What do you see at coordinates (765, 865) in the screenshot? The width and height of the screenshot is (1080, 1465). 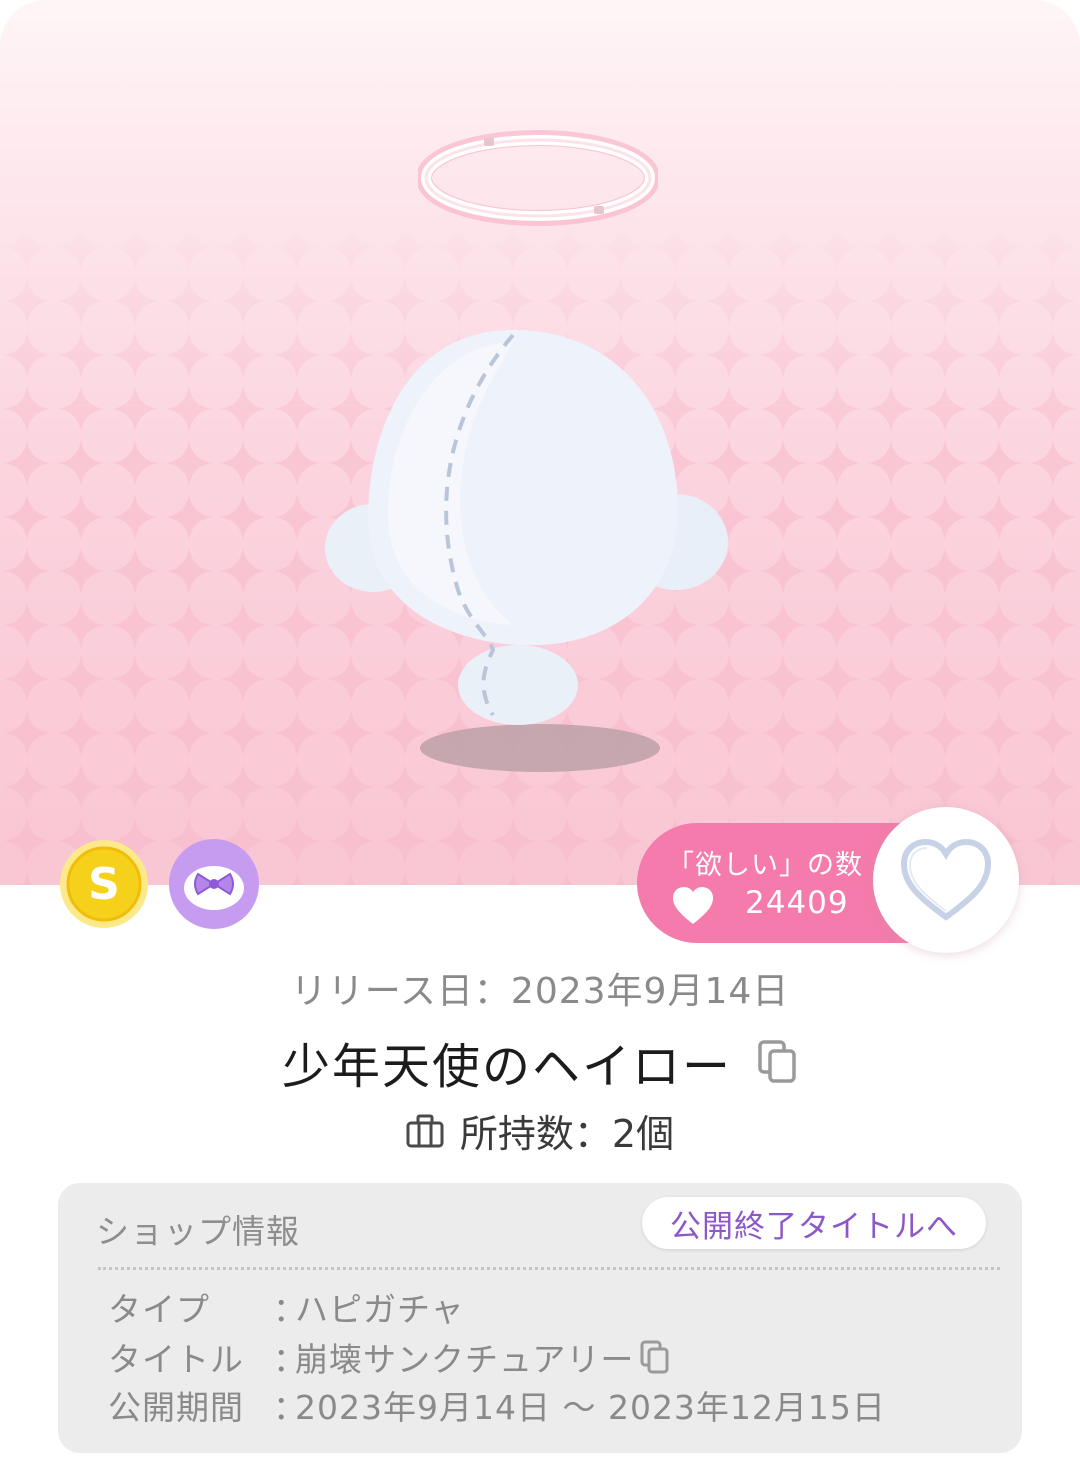 I see `wish-label: 「欲しい」の数` at bounding box center [765, 865].